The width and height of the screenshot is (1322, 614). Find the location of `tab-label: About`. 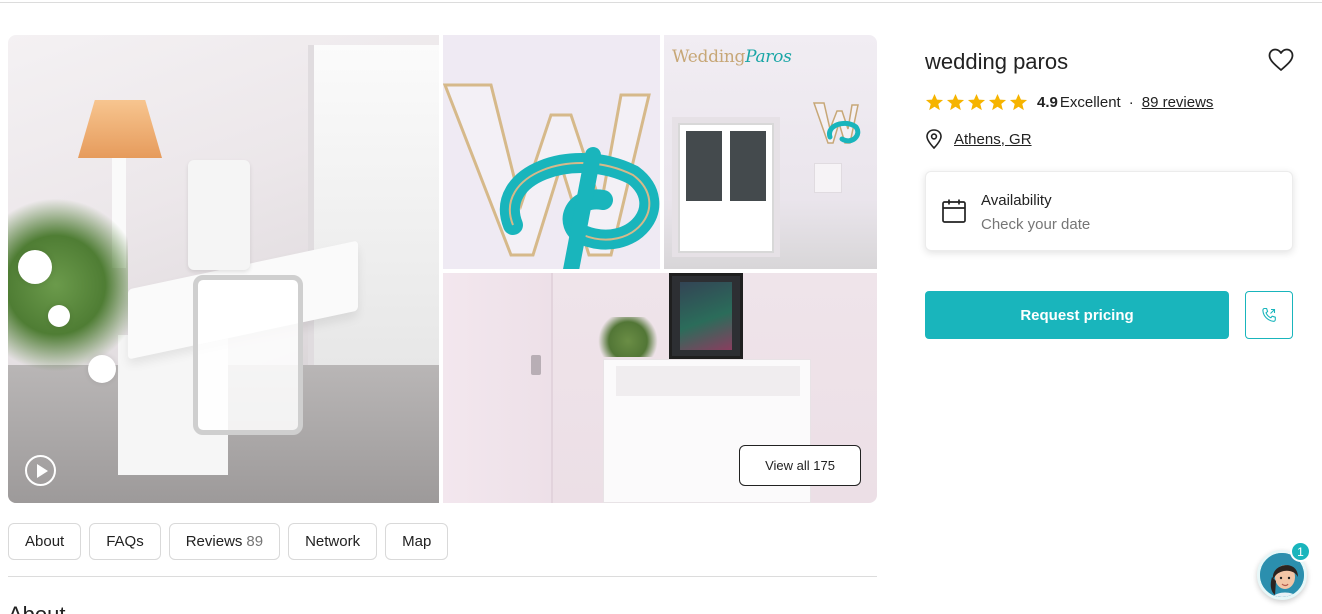

tab-label: About is located at coordinates (45, 541).